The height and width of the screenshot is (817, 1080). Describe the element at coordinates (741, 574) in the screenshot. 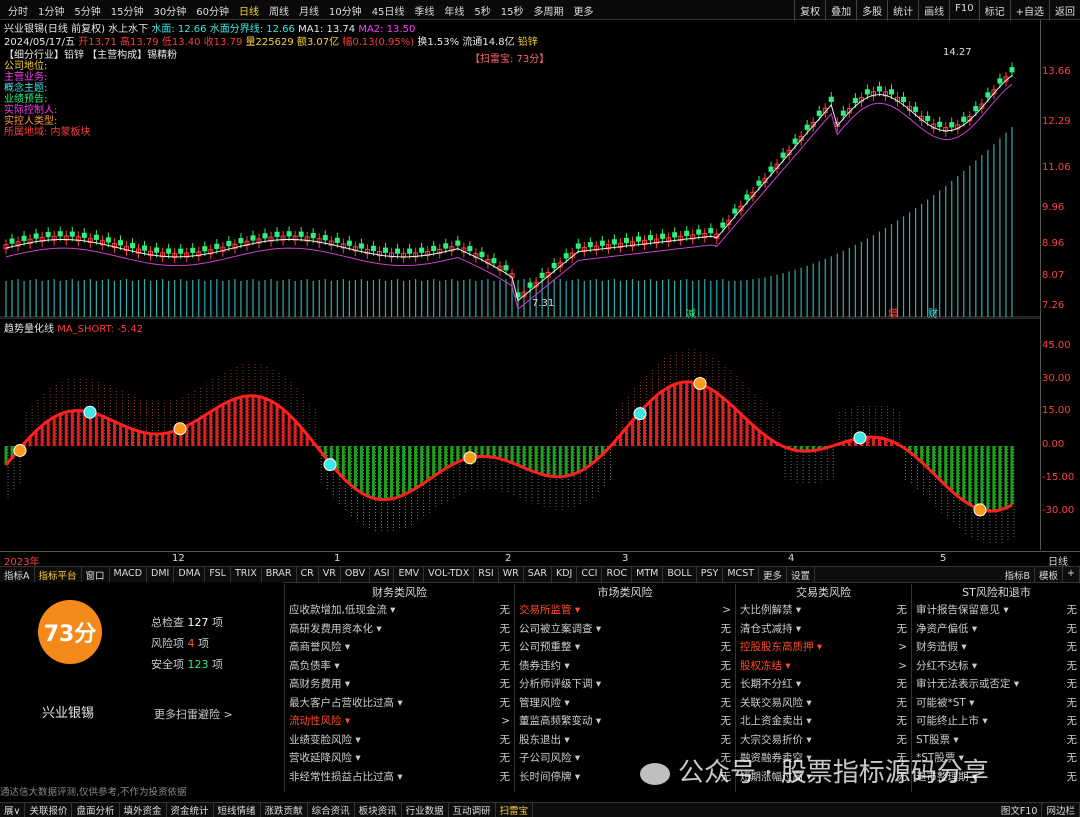

I see `indicator-tab: MCST` at that location.